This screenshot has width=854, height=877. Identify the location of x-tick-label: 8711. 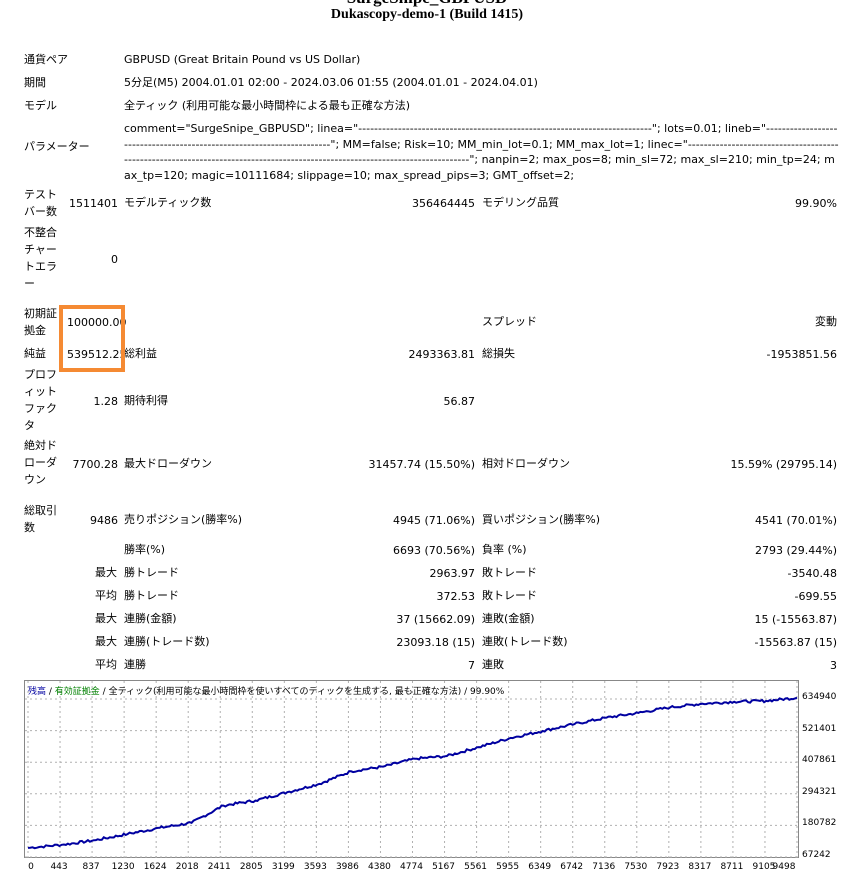
(732, 867).